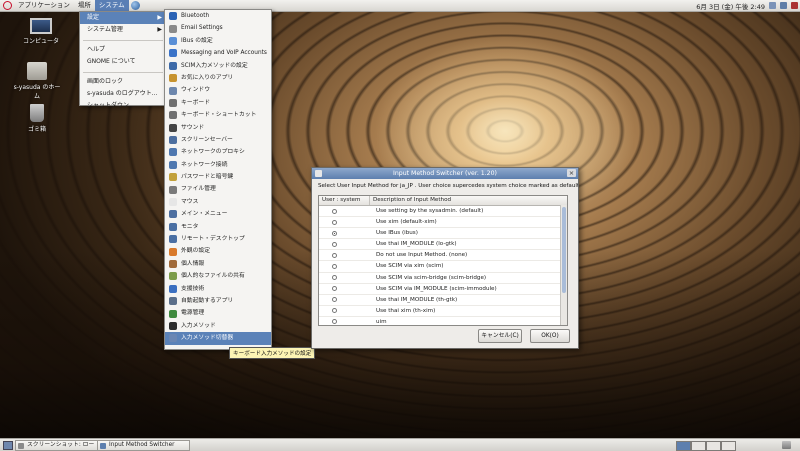  I want to click on keyboard-shortcut-icon, so click(173, 115).